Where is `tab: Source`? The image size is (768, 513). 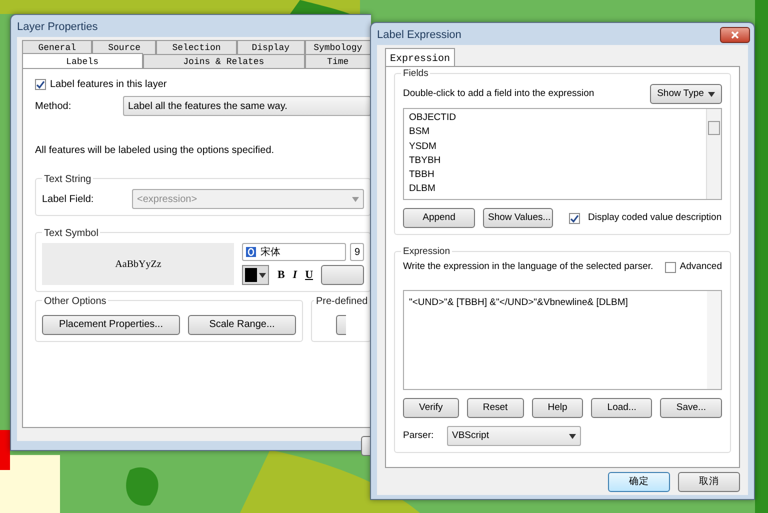
tab: Source is located at coordinates (124, 47).